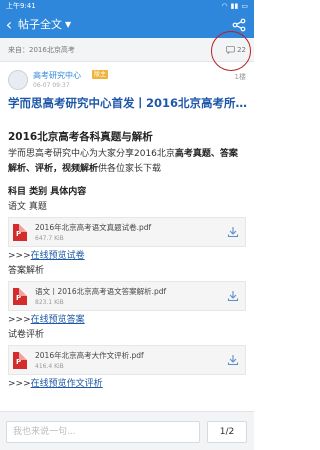  What do you see at coordinates (27, 207) in the screenshot?
I see `section-label: 语文 真题` at bounding box center [27, 207].